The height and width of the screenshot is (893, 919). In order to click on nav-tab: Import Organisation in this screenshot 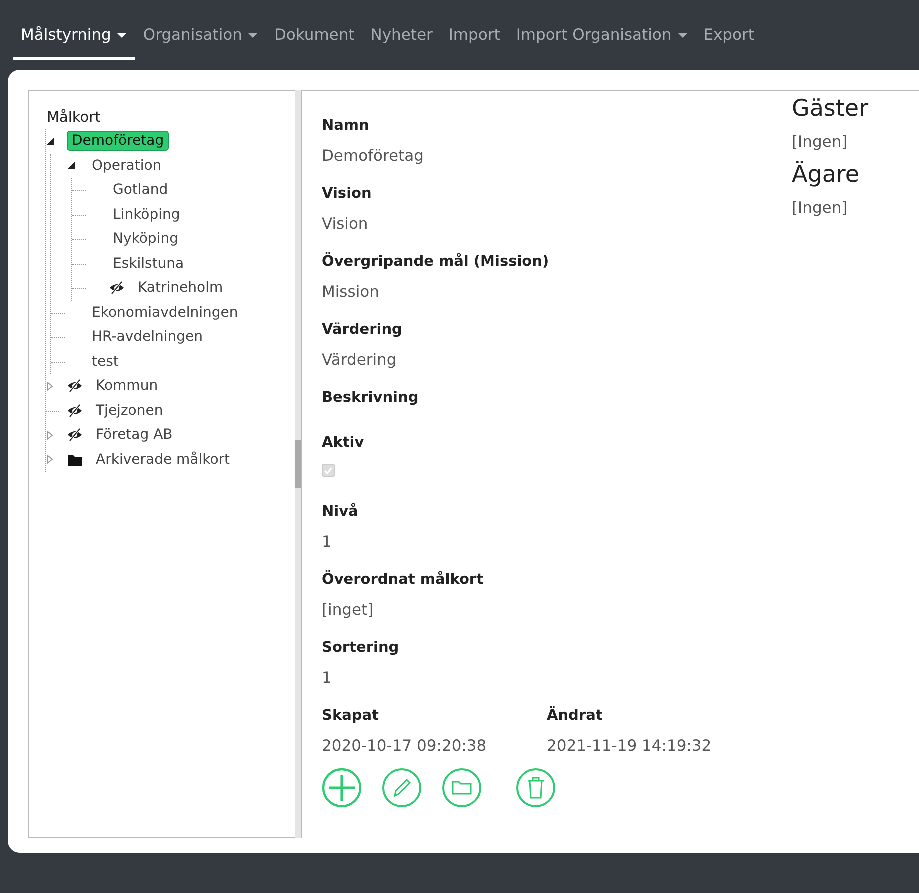, I will do `click(602, 37)`.